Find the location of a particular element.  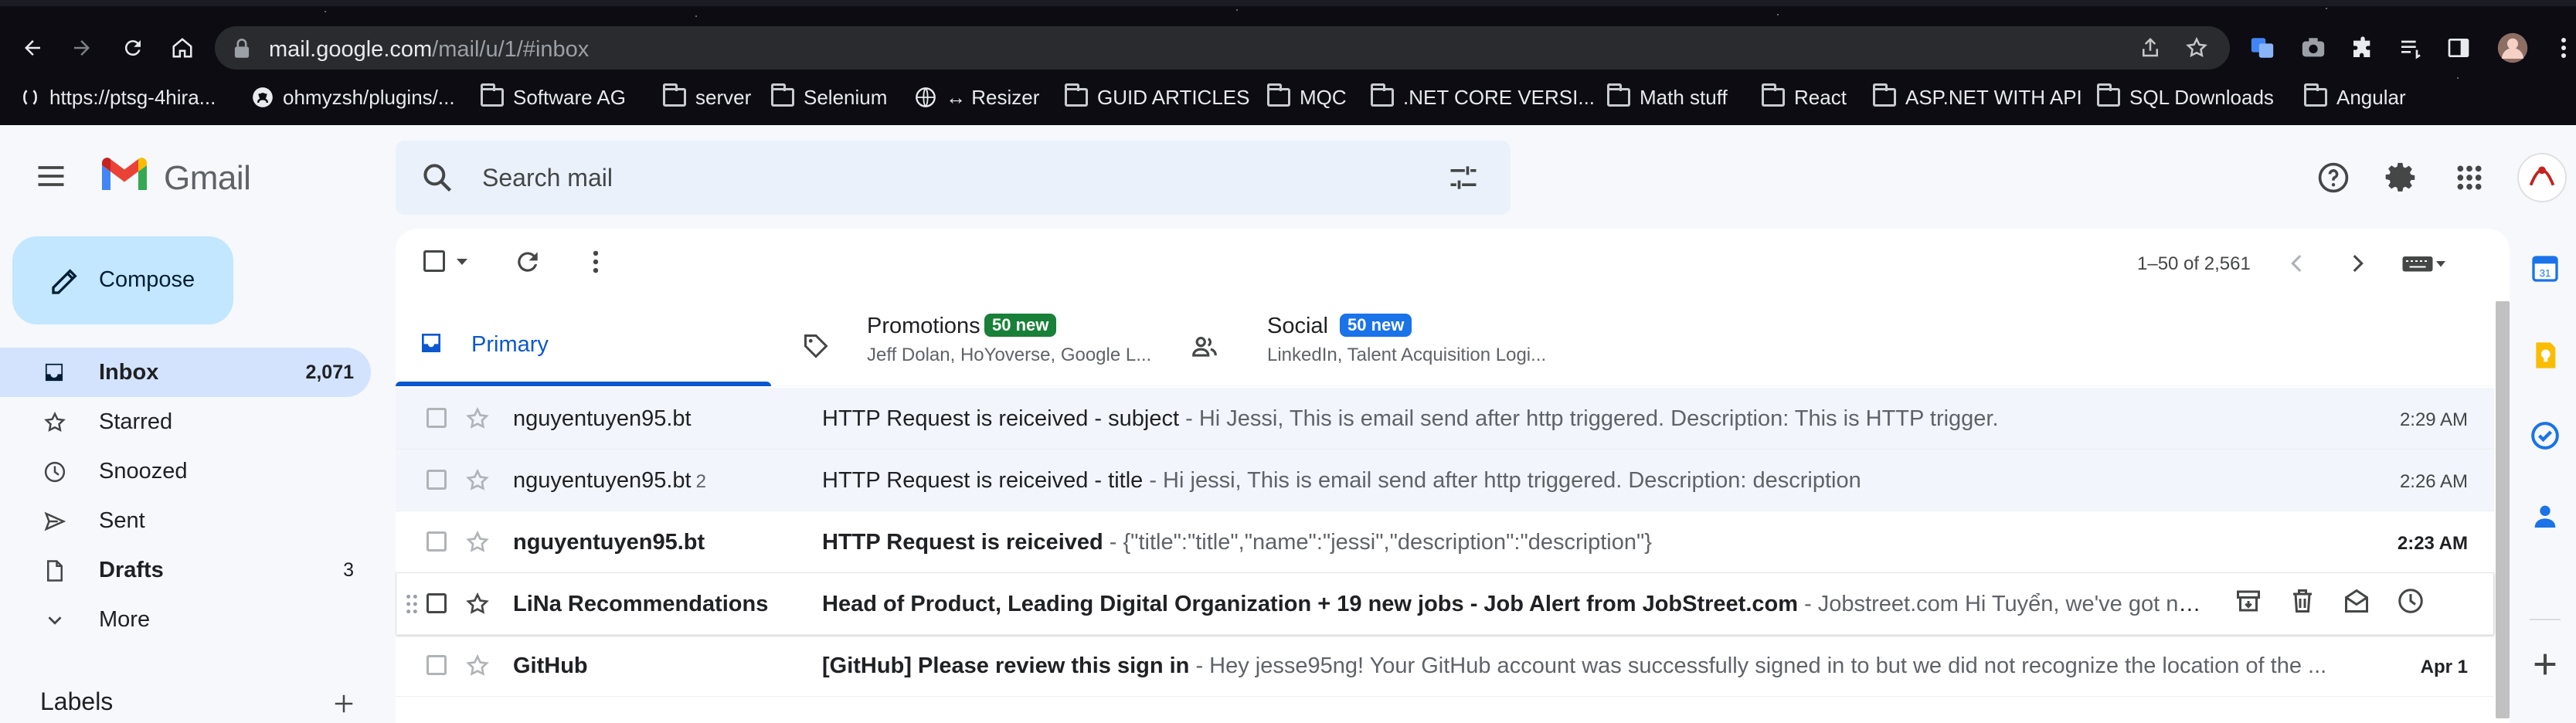

select-dropdown-icon is located at coordinates (462, 261).